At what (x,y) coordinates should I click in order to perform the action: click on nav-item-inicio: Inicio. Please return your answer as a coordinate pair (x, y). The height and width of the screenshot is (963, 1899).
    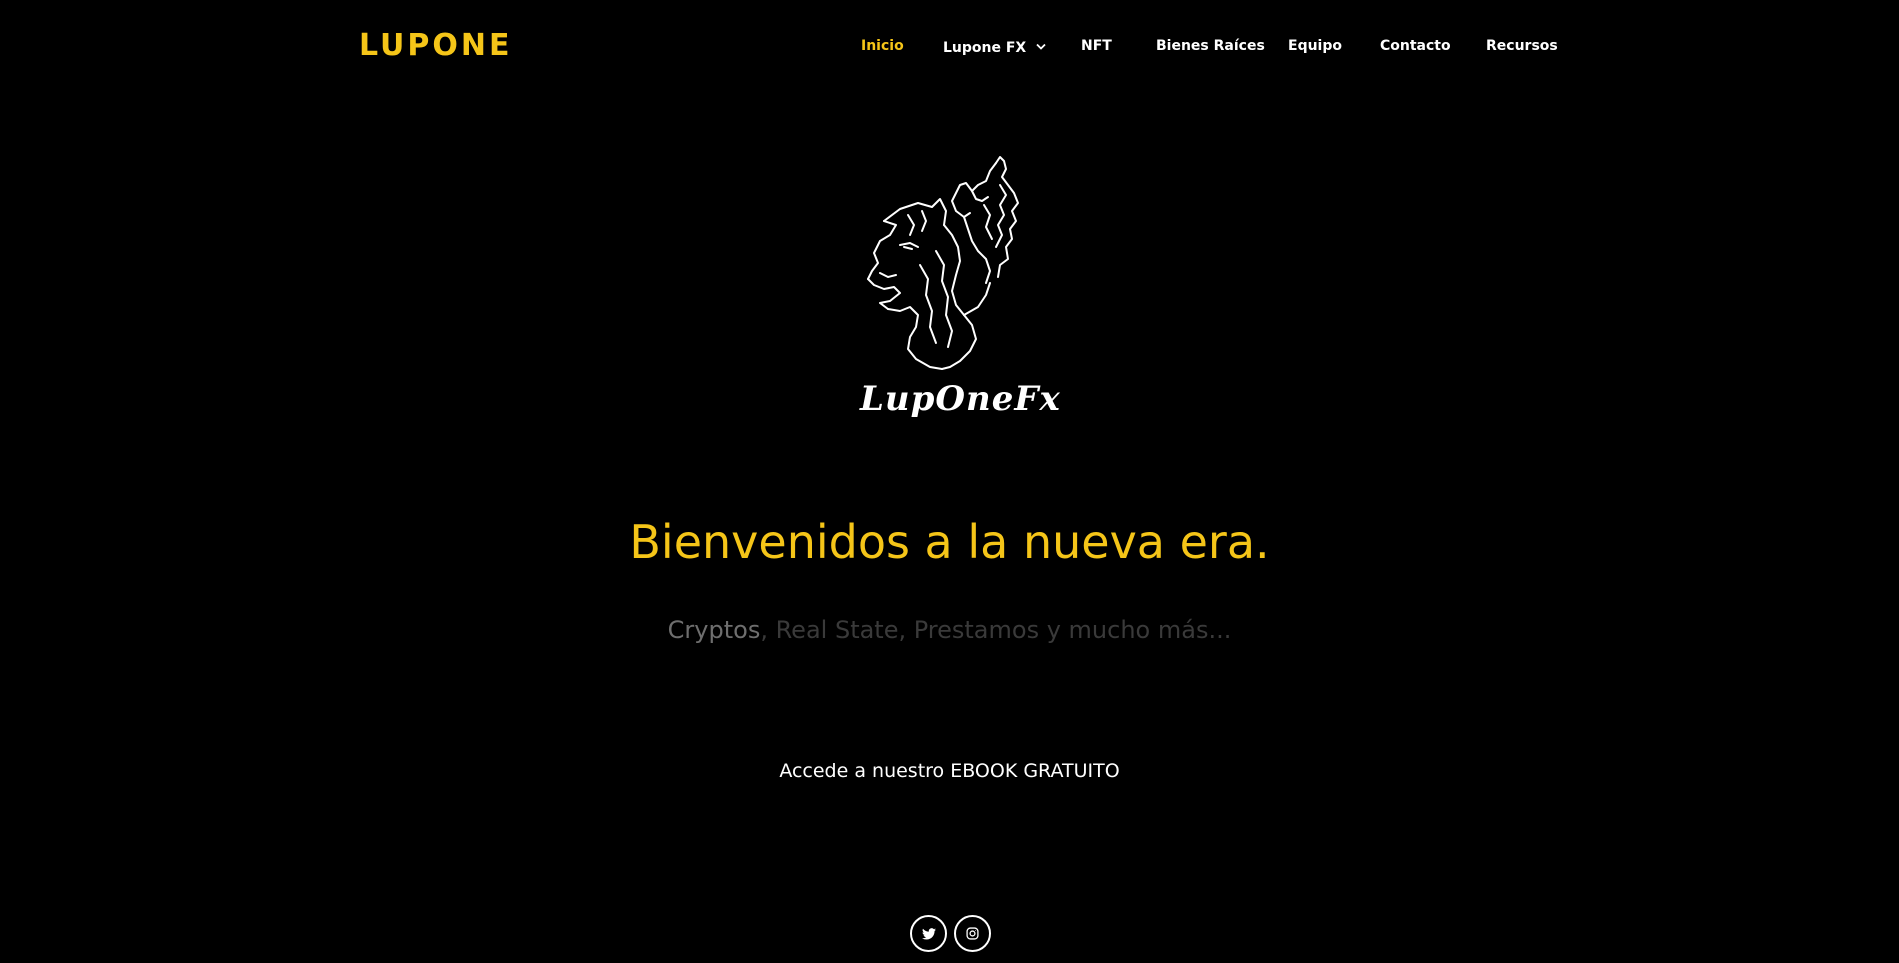
    Looking at the image, I should click on (882, 46).